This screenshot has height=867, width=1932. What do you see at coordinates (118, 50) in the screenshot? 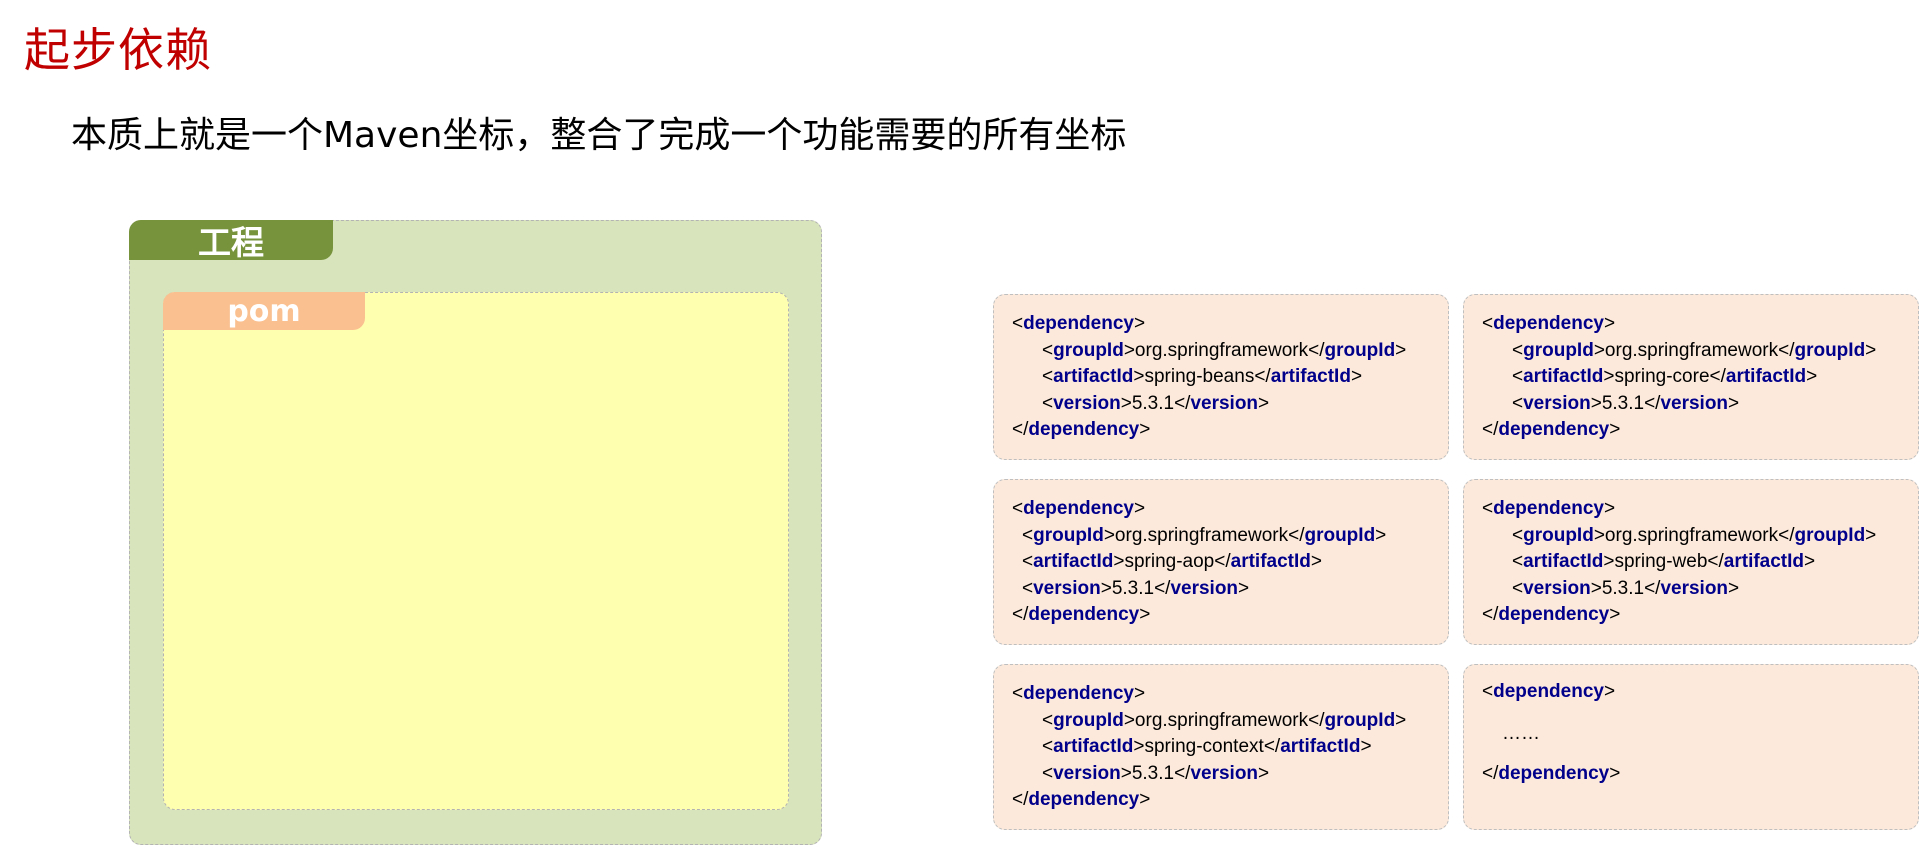
I see `page-title: 起步依赖` at bounding box center [118, 50].